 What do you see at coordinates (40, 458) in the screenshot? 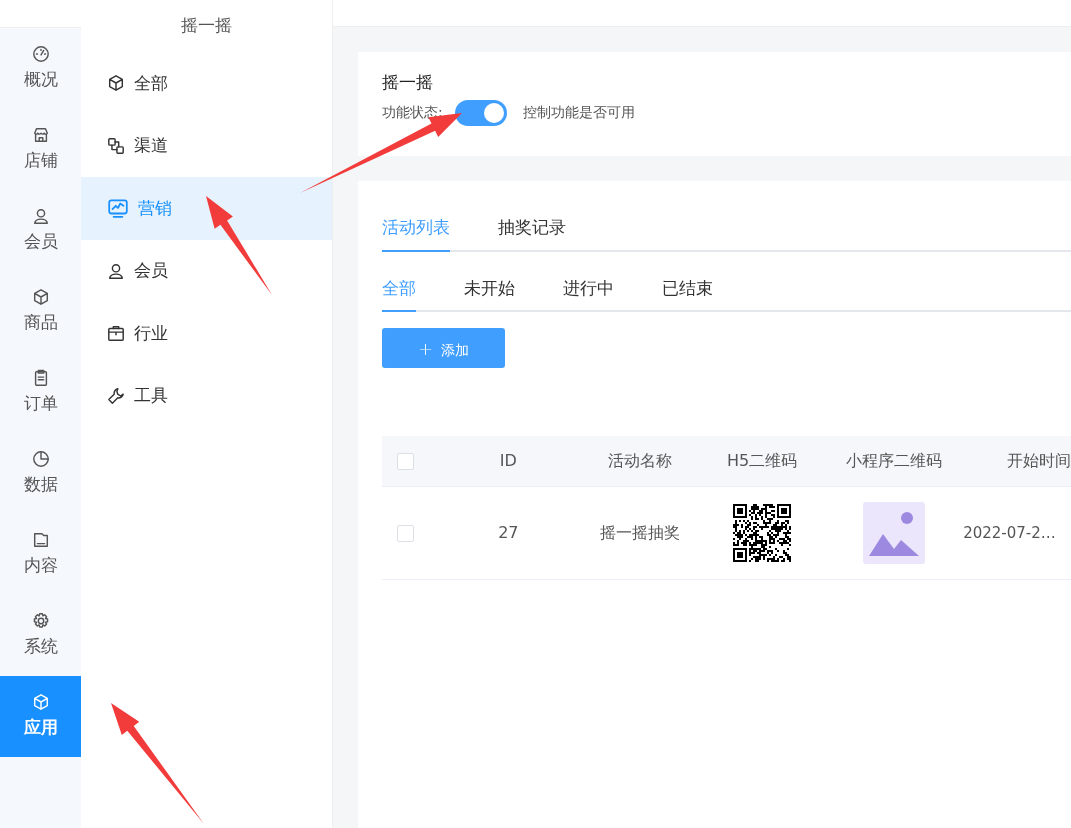
I see `pie-chart-icon` at bounding box center [40, 458].